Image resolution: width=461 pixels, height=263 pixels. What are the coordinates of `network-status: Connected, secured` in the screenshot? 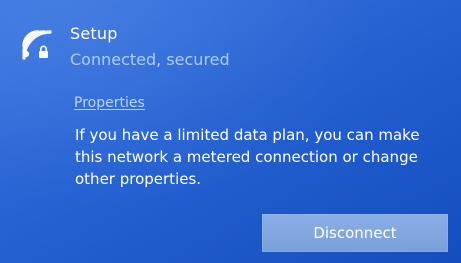 It's located at (150, 59).